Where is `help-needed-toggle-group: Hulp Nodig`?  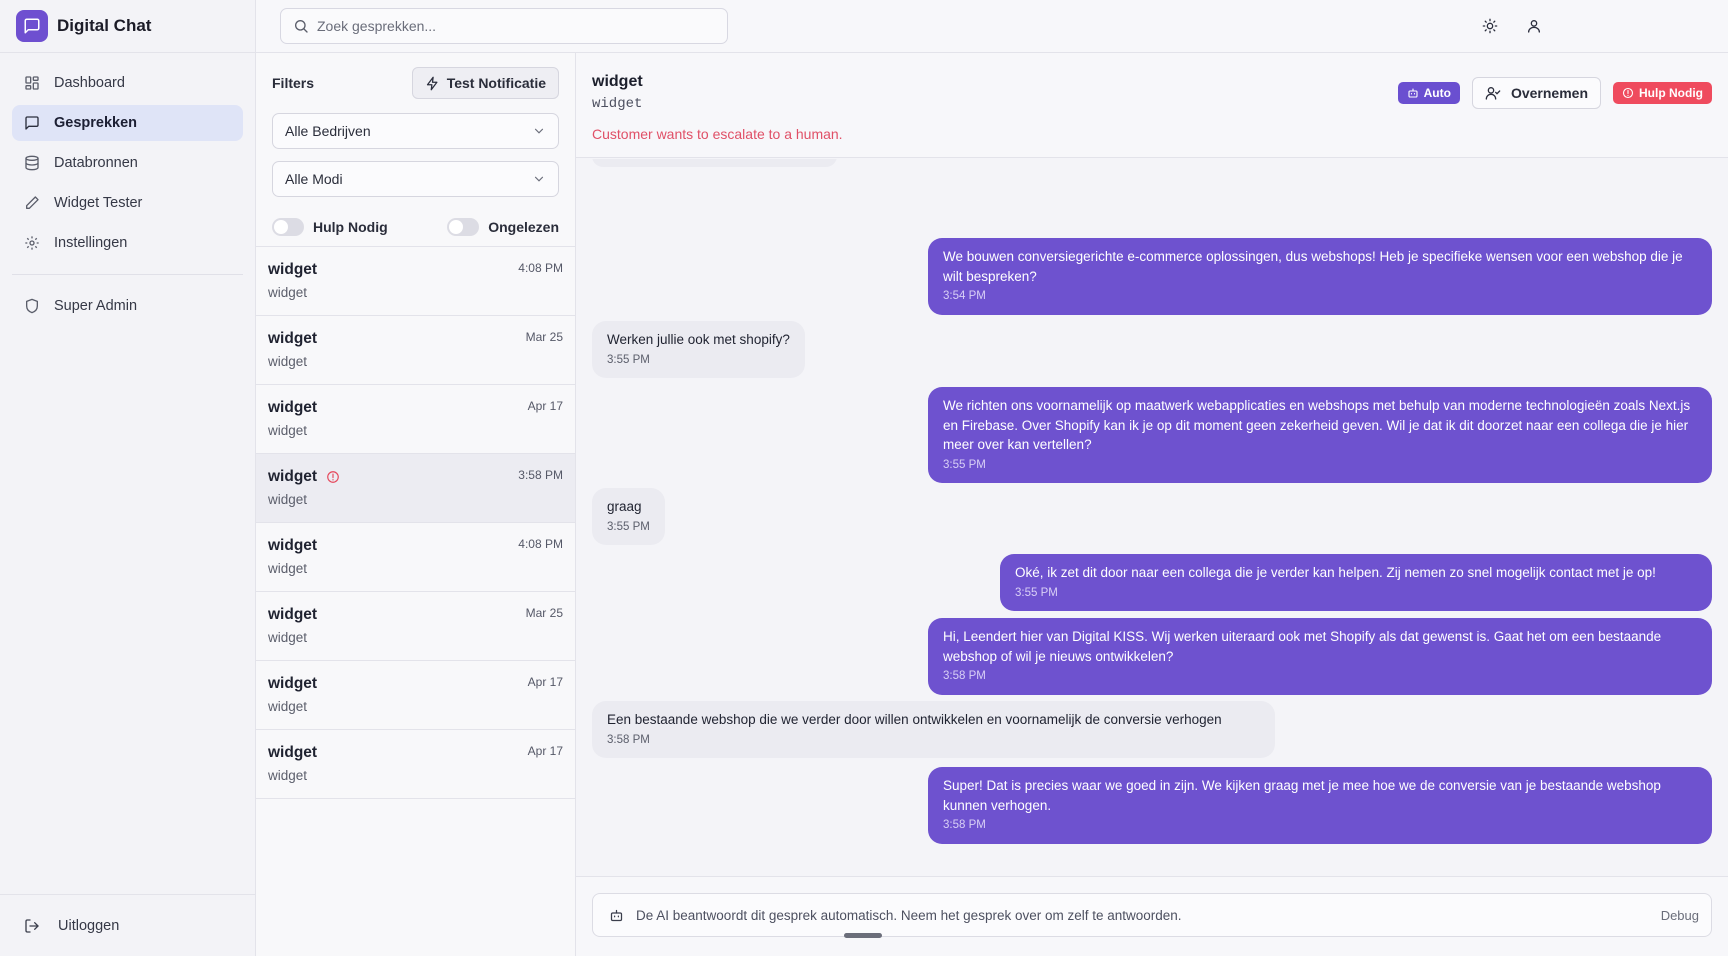 help-needed-toggle-group: Hulp Nodig is located at coordinates (330, 227).